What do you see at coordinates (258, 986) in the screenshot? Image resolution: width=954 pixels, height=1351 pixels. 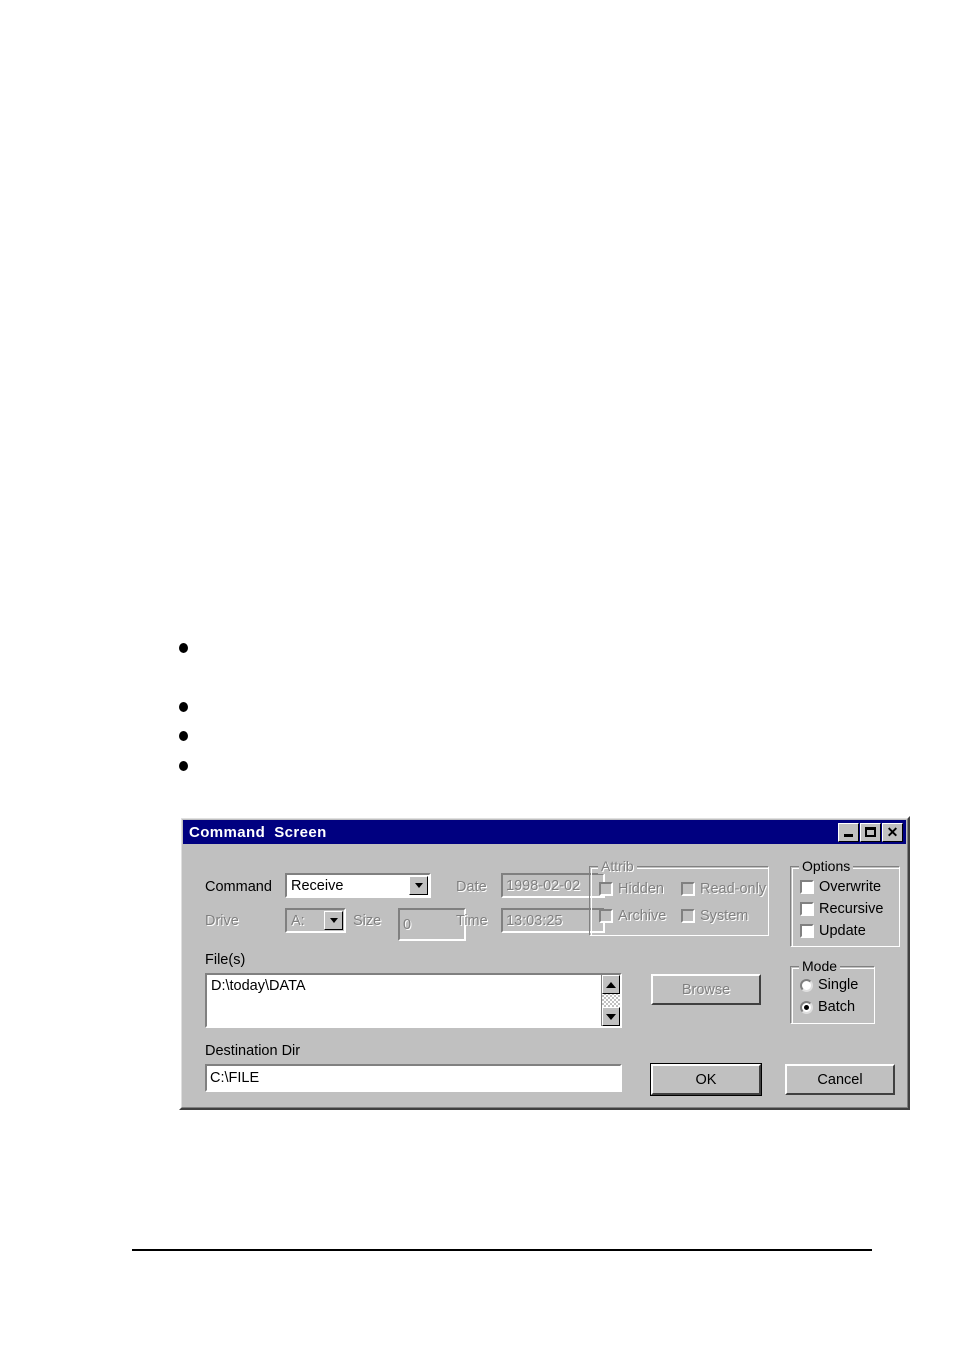 I see `files-value: D:\today\DATA` at bounding box center [258, 986].